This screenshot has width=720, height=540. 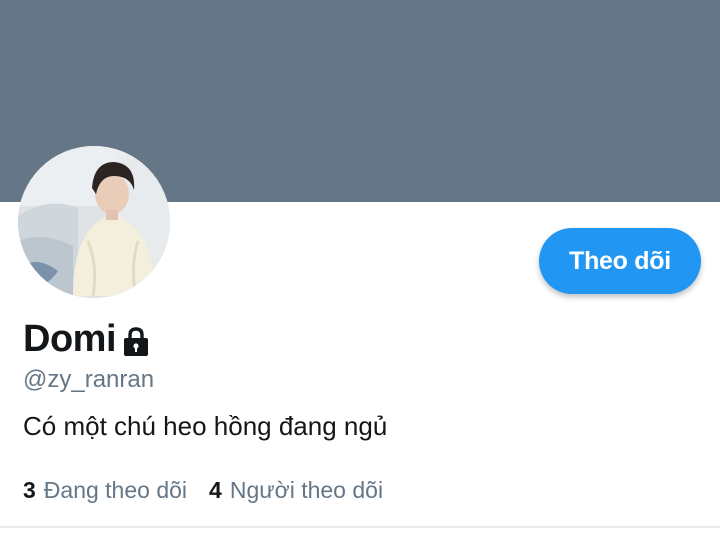 I want to click on lock-icon, so click(x=136, y=342).